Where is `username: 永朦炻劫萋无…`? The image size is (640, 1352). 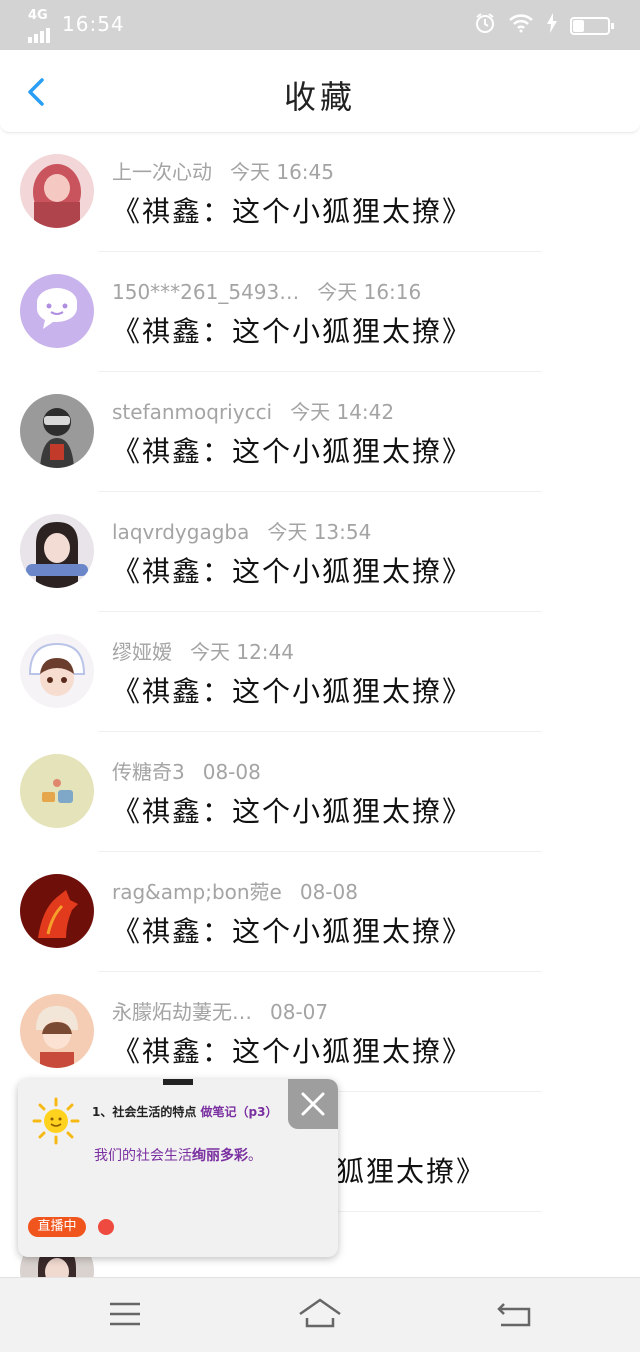 username: 永朦炻劫萋无… is located at coordinates (182, 1012).